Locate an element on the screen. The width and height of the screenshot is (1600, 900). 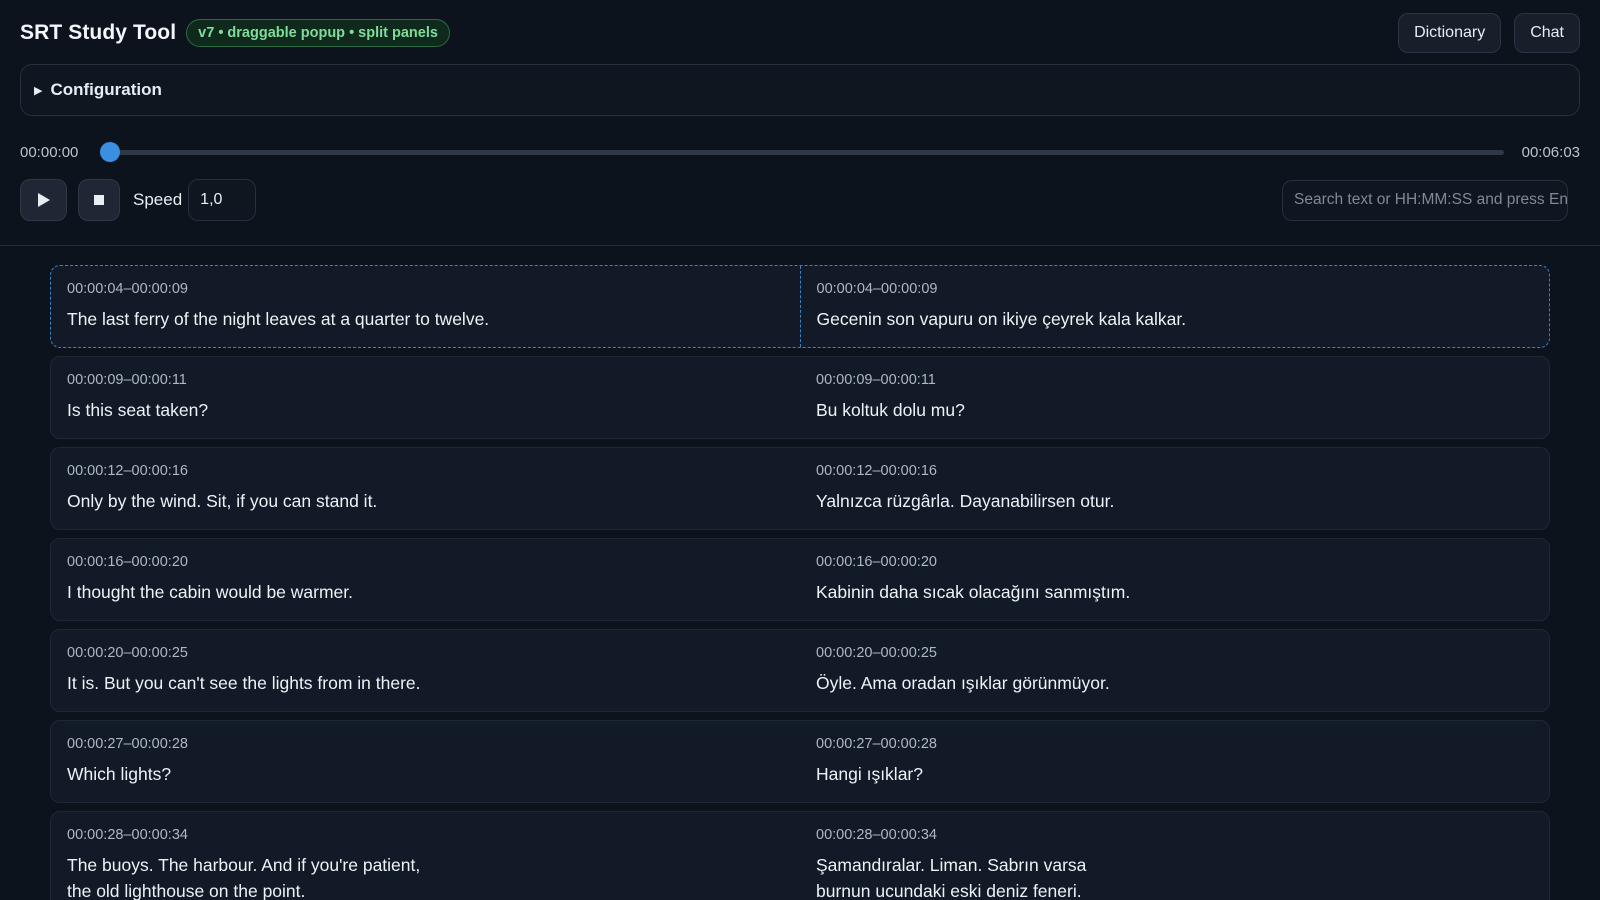
playback-controls: Speed is located at coordinates (794, 200).